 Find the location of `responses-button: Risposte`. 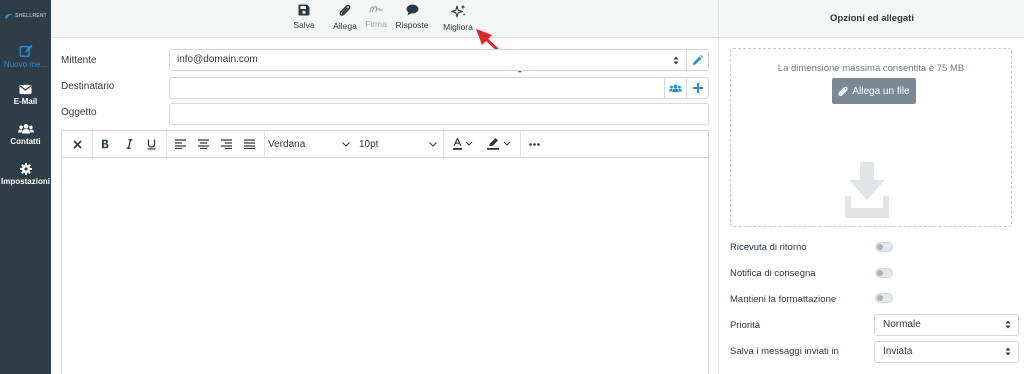

responses-button: Risposte is located at coordinates (412, 17).